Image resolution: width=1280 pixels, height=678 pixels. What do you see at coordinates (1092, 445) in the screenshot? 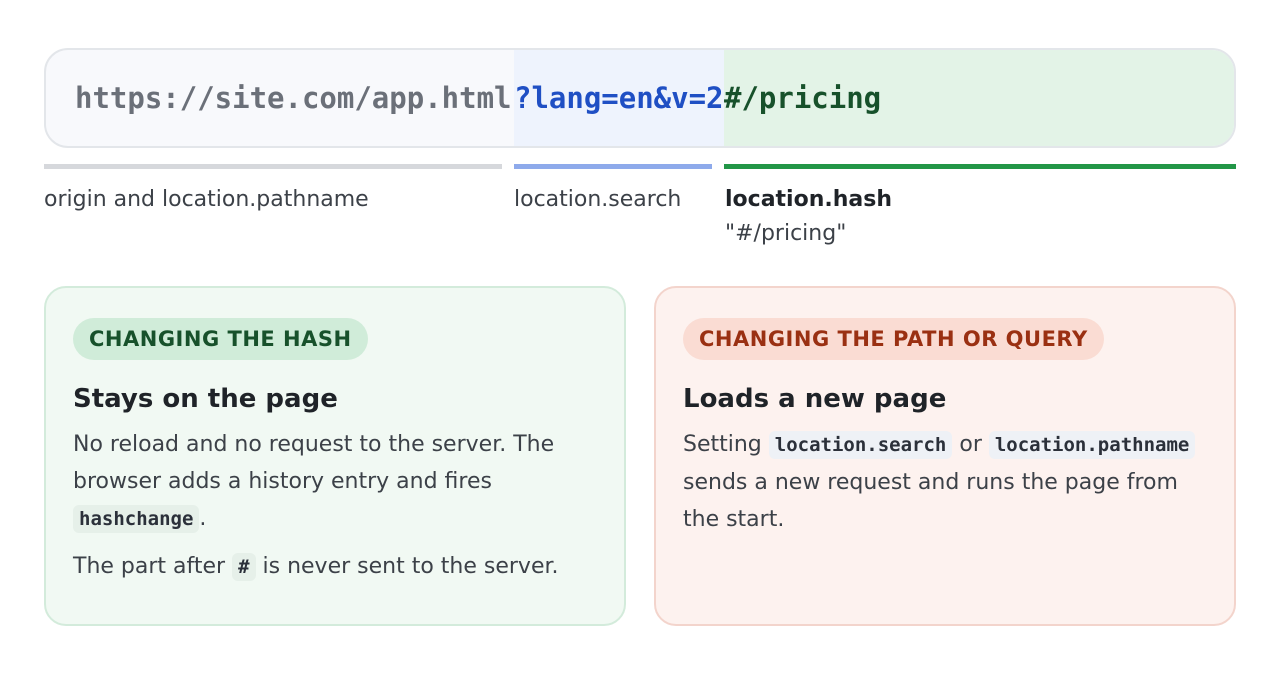
I see `location-pathname-code: location.pathname` at bounding box center [1092, 445].